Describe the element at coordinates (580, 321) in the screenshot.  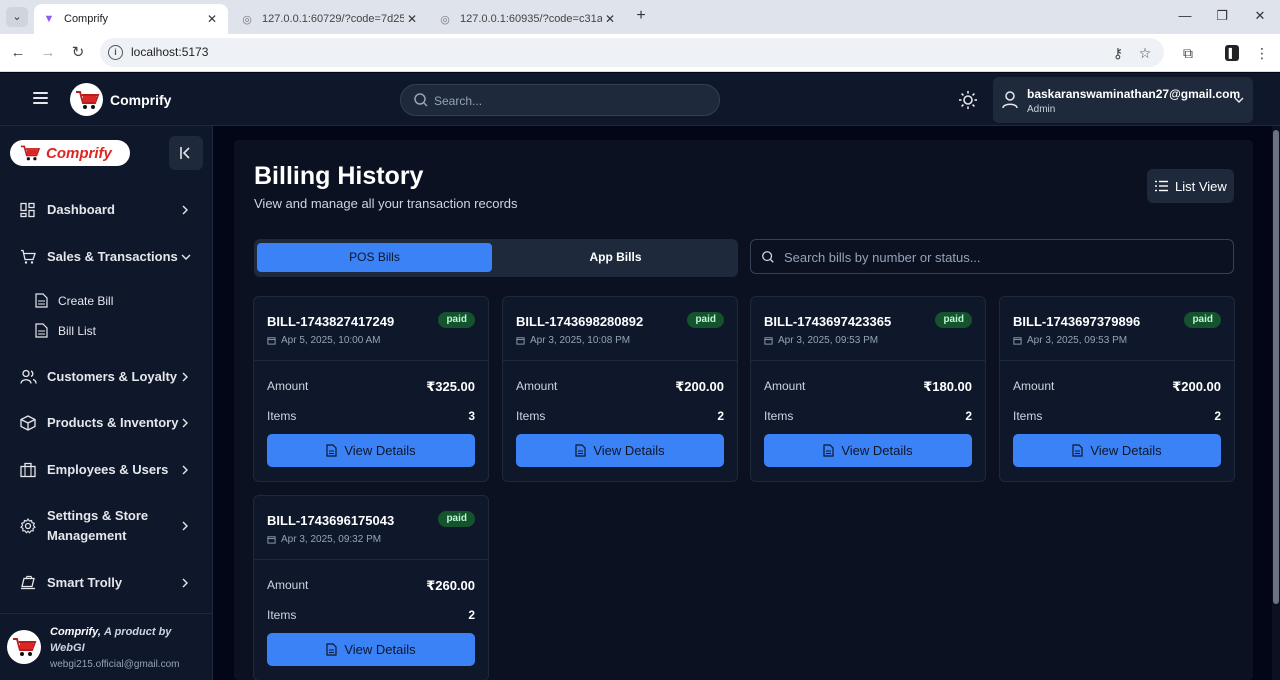
I see `bill-number: BILL-1743698280892` at that location.